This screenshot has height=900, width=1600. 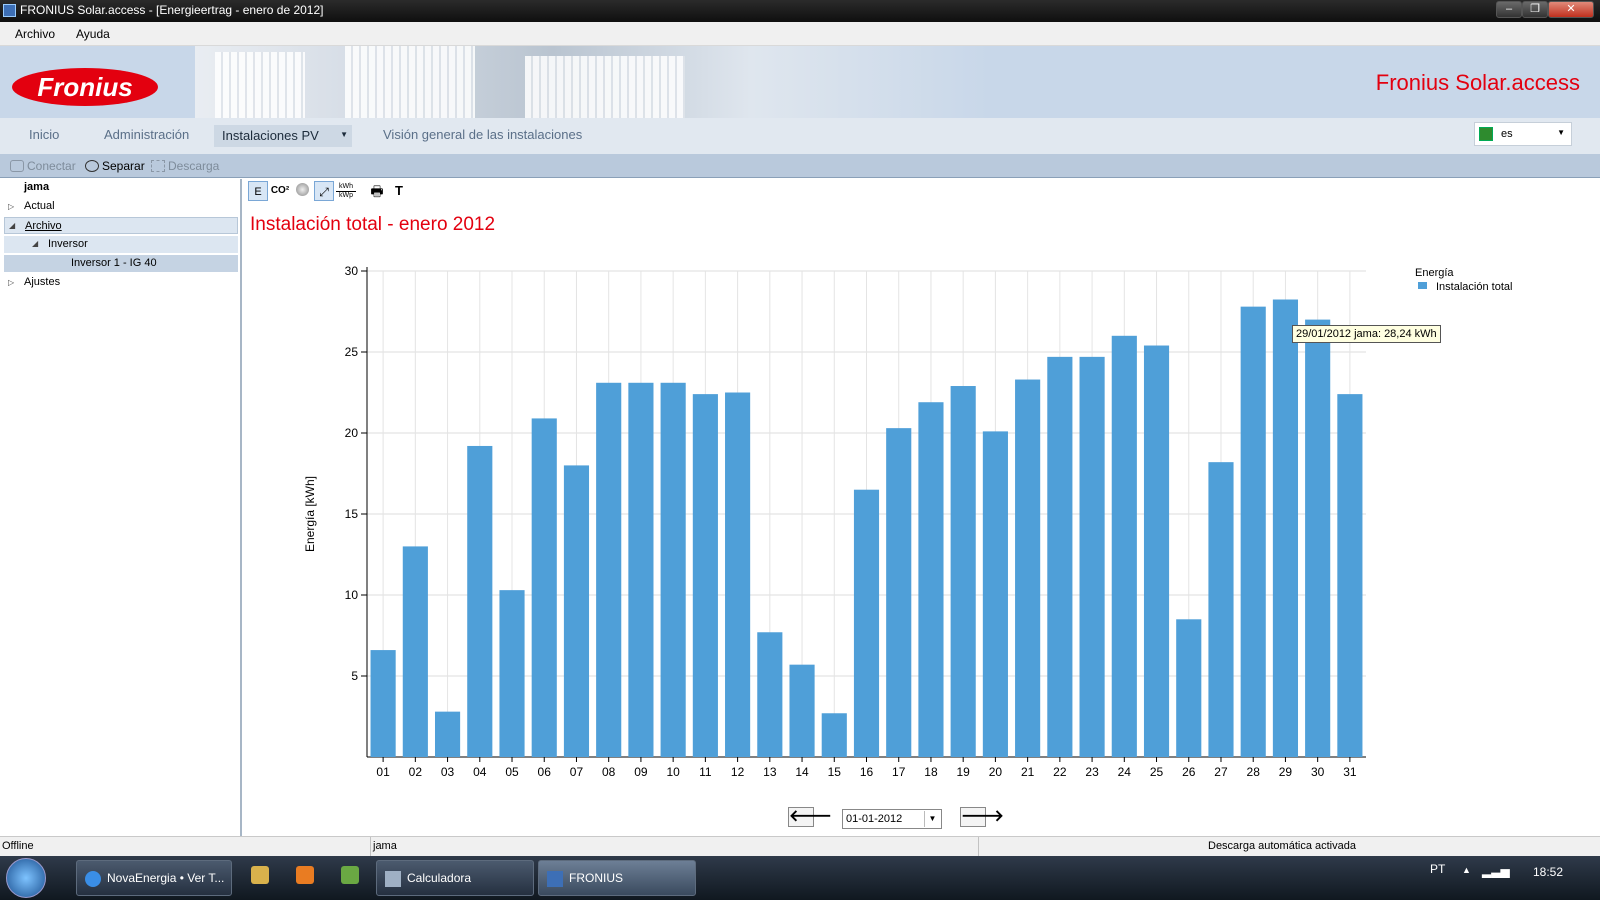 I want to click on tree-item-inversor: Inversor, so click(x=68, y=244).